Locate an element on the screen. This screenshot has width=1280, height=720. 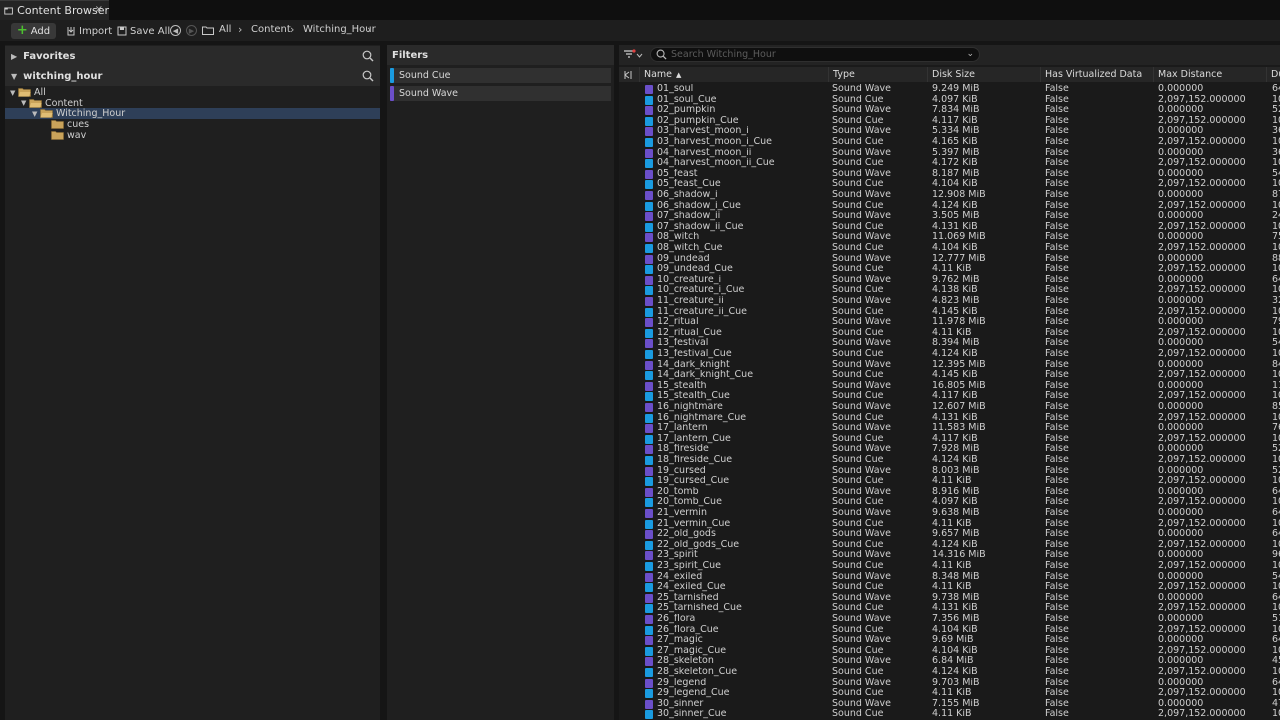
search-field: ⌄ is located at coordinates (815, 54).